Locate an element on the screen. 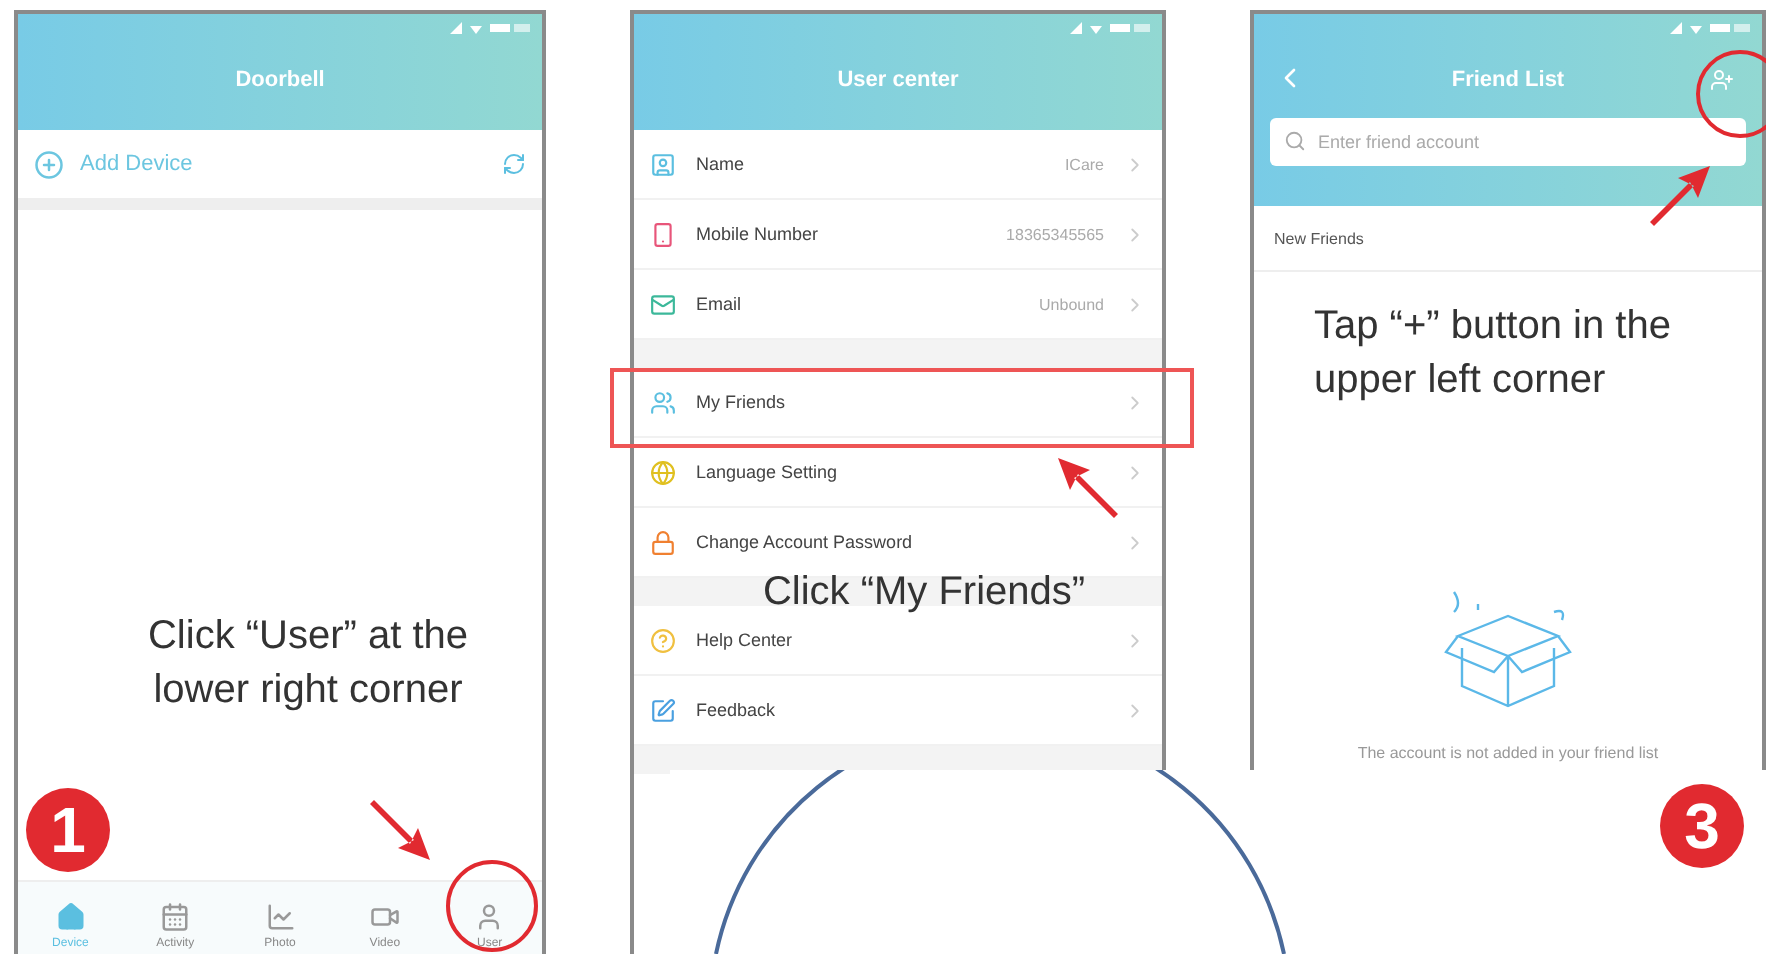  refresh-icon is located at coordinates (514, 164).